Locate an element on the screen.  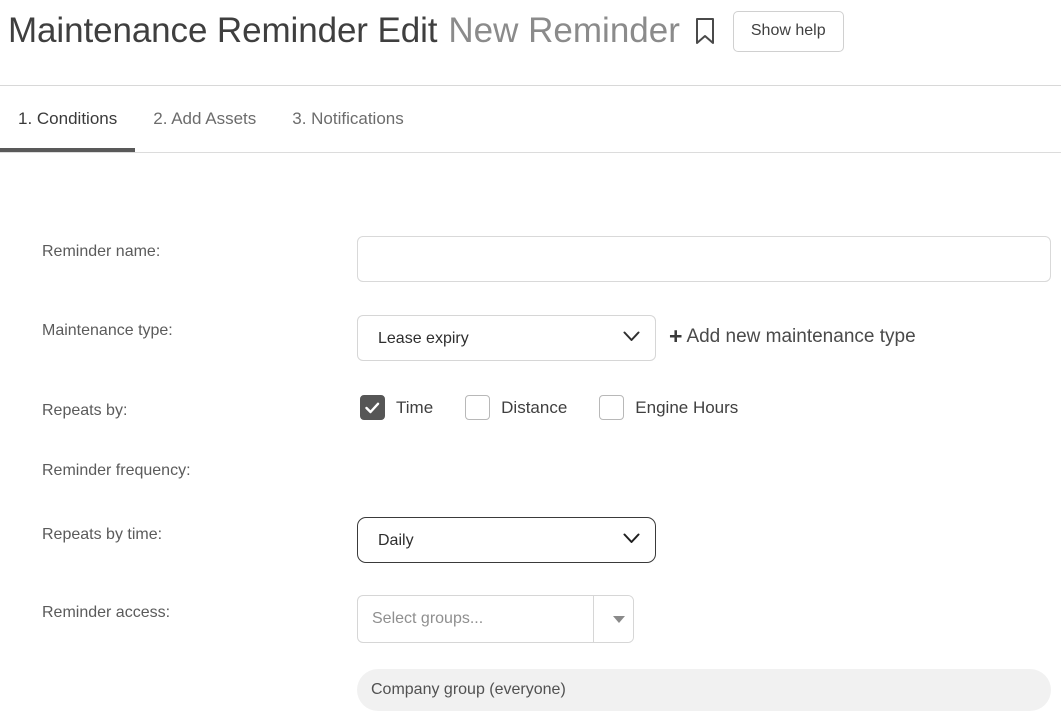
check-icon is located at coordinates (372, 407).